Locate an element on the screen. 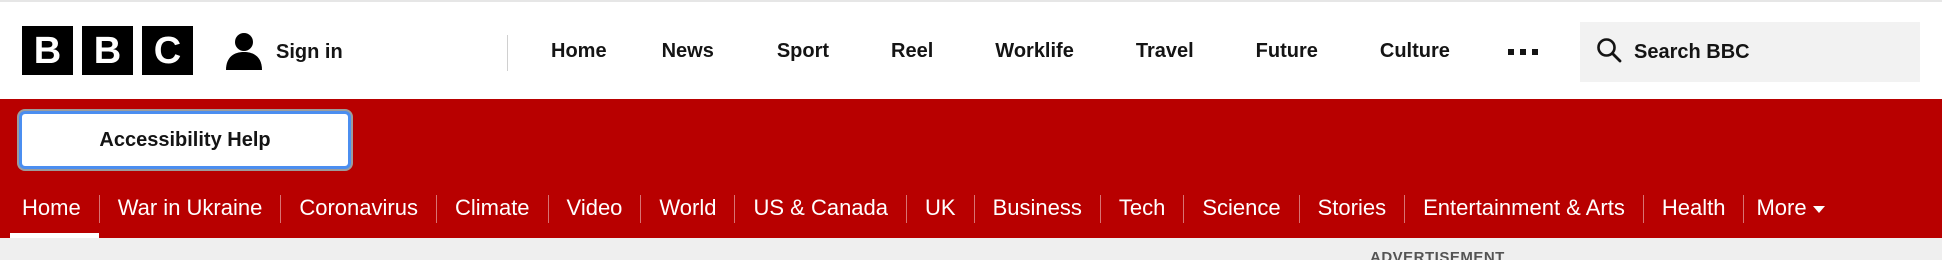 This screenshot has width=1942, height=260. header-divider is located at coordinates (507, 53).